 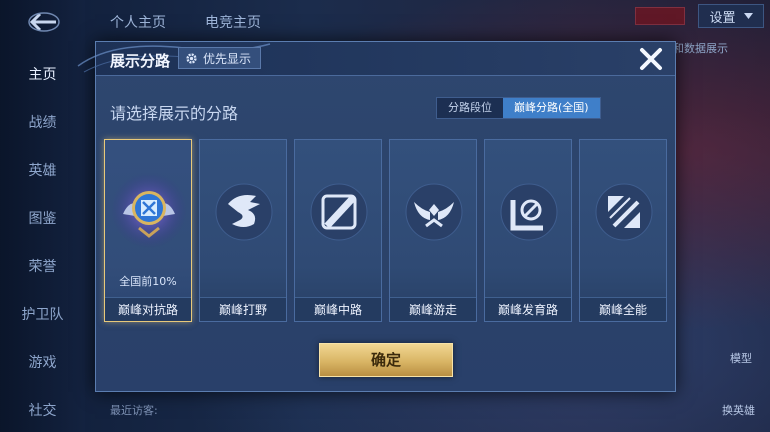 I want to click on rank-percentile: 全国前10%, so click(x=148, y=281).